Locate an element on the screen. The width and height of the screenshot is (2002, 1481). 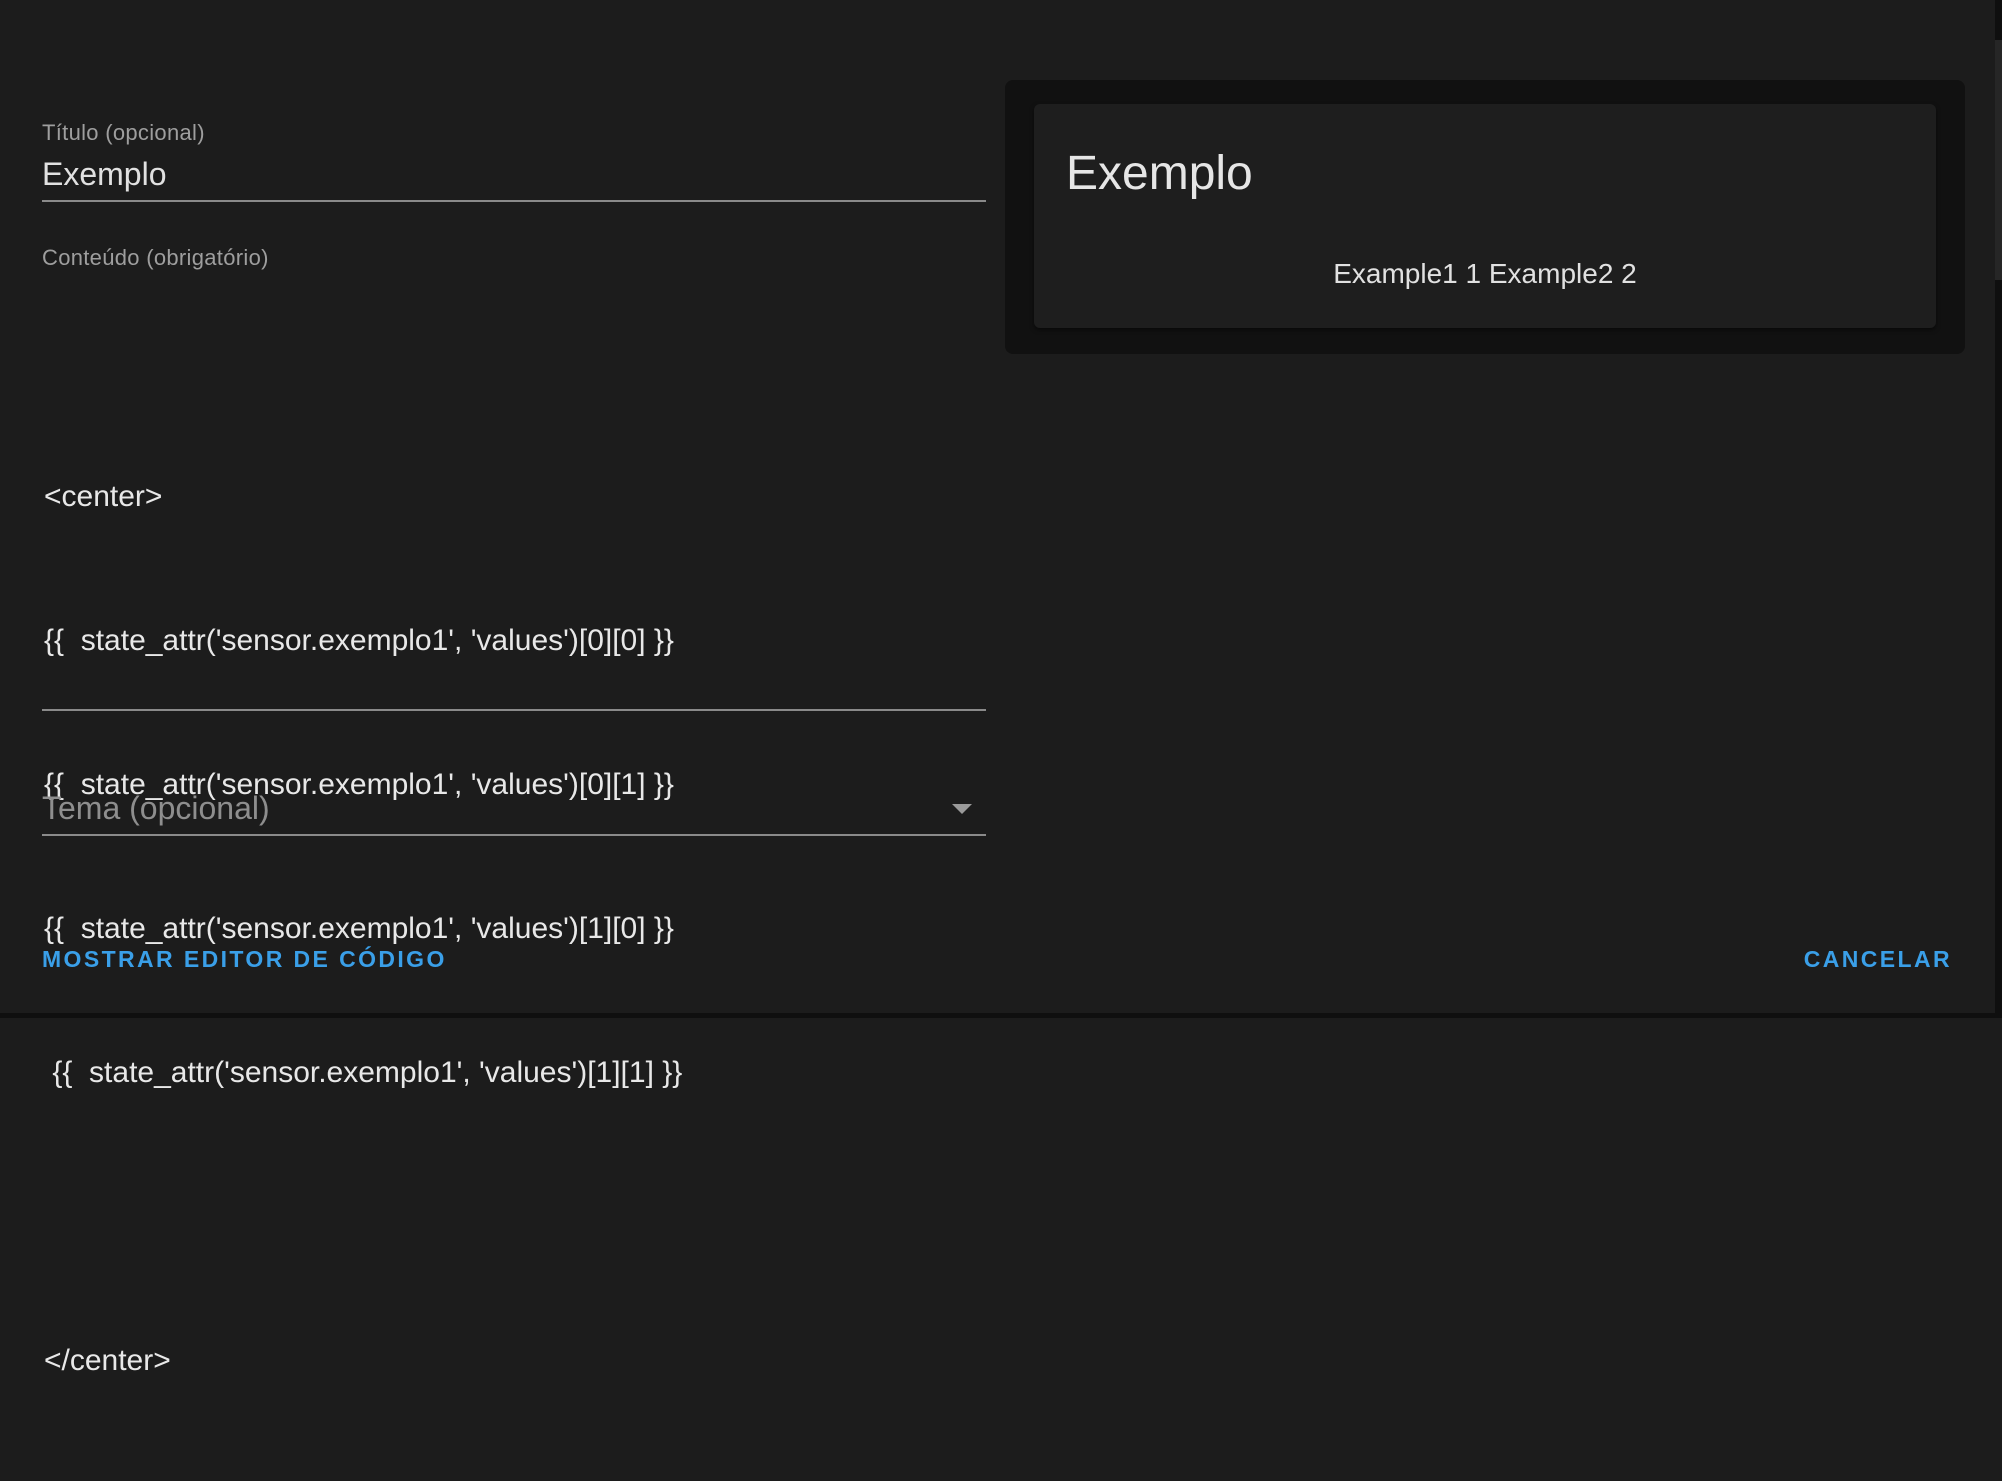
content-line: <center> is located at coordinates (103, 496).